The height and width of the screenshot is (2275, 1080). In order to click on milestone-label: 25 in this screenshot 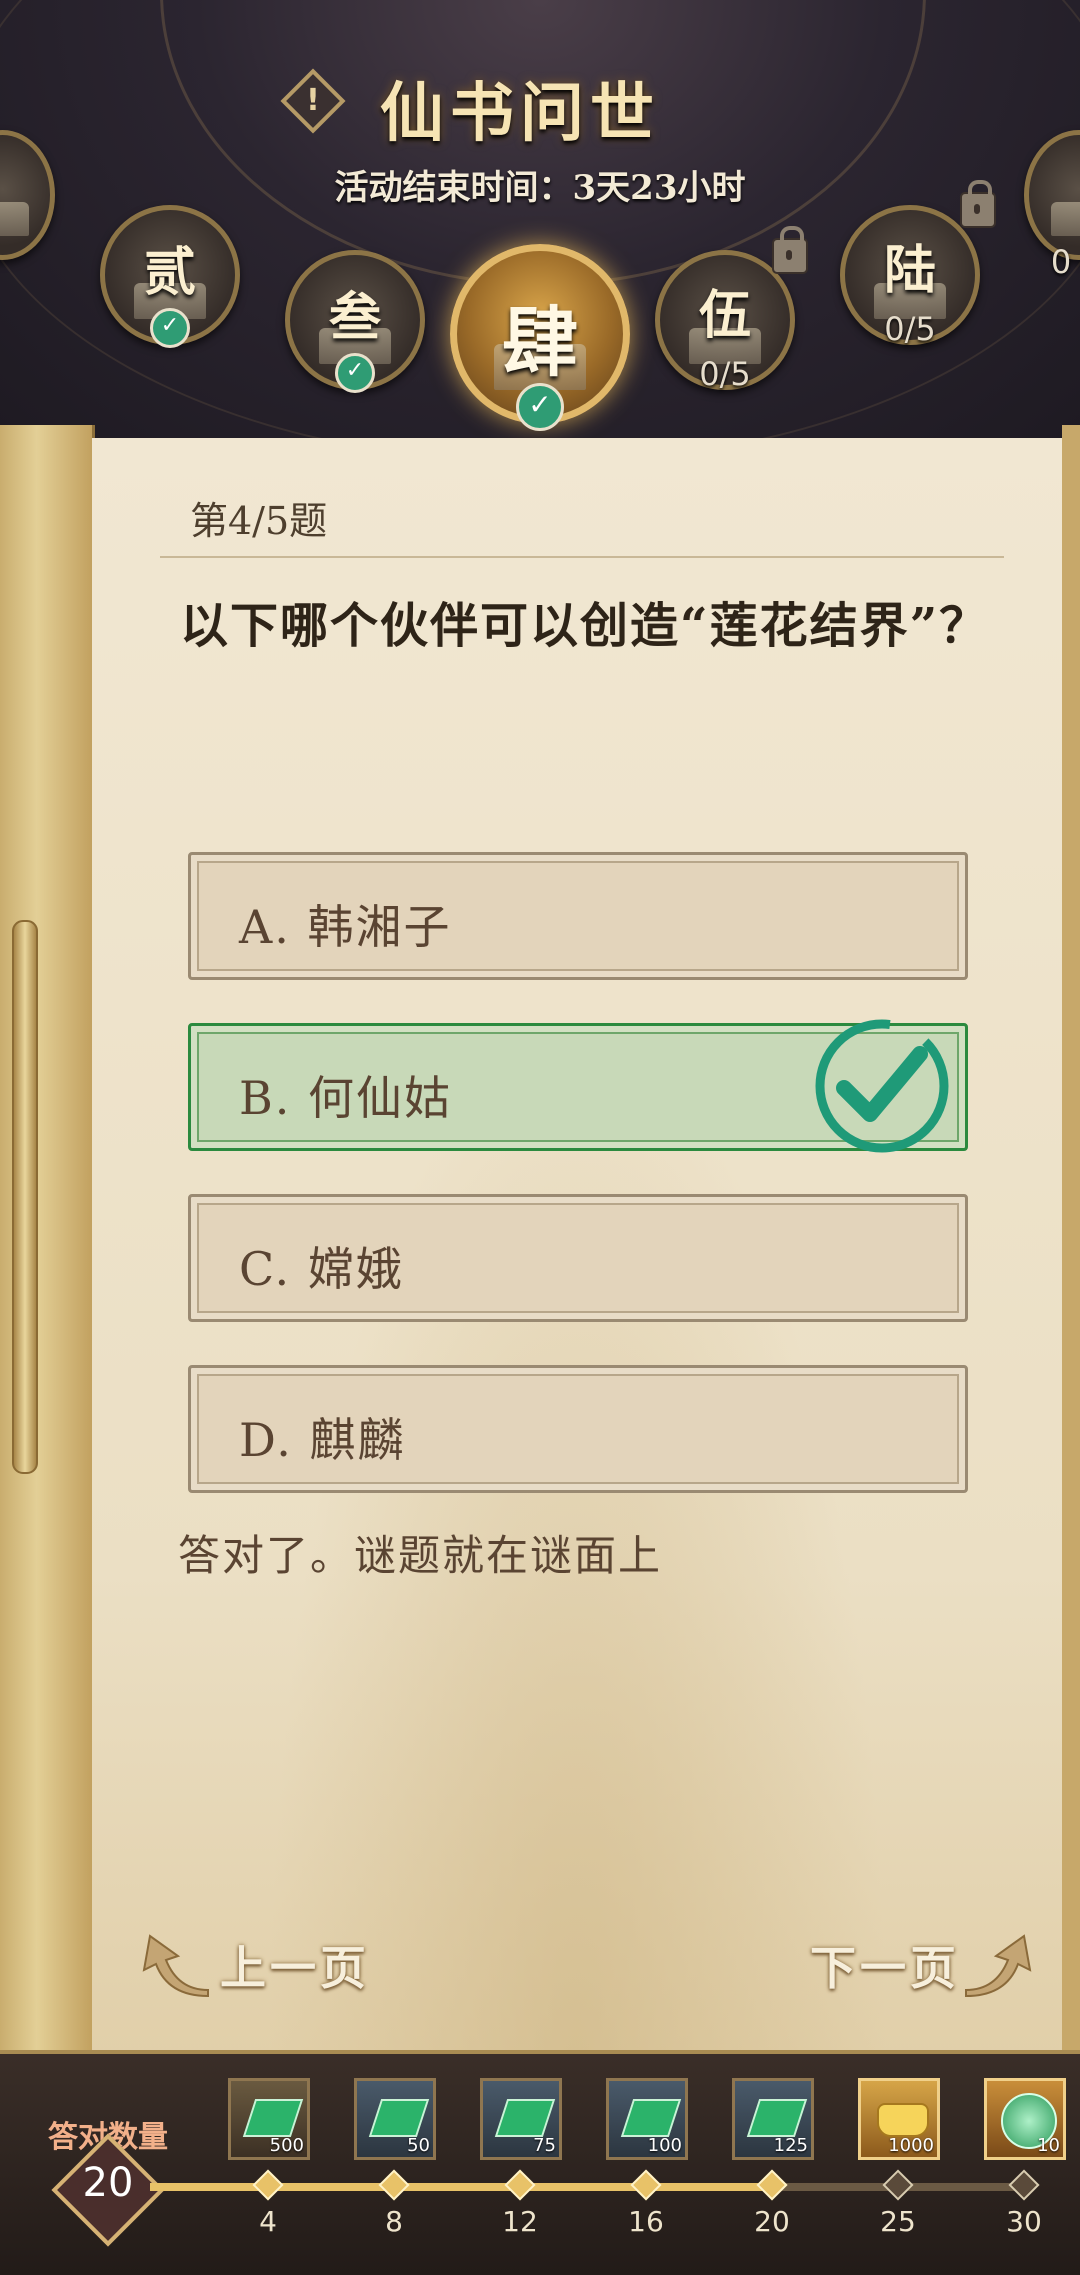, I will do `click(898, 2221)`.